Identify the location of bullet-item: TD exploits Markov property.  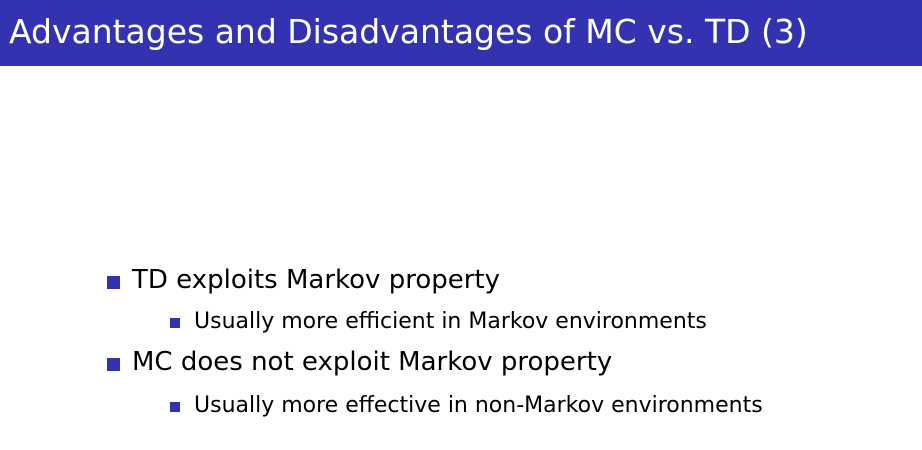
(316, 280).